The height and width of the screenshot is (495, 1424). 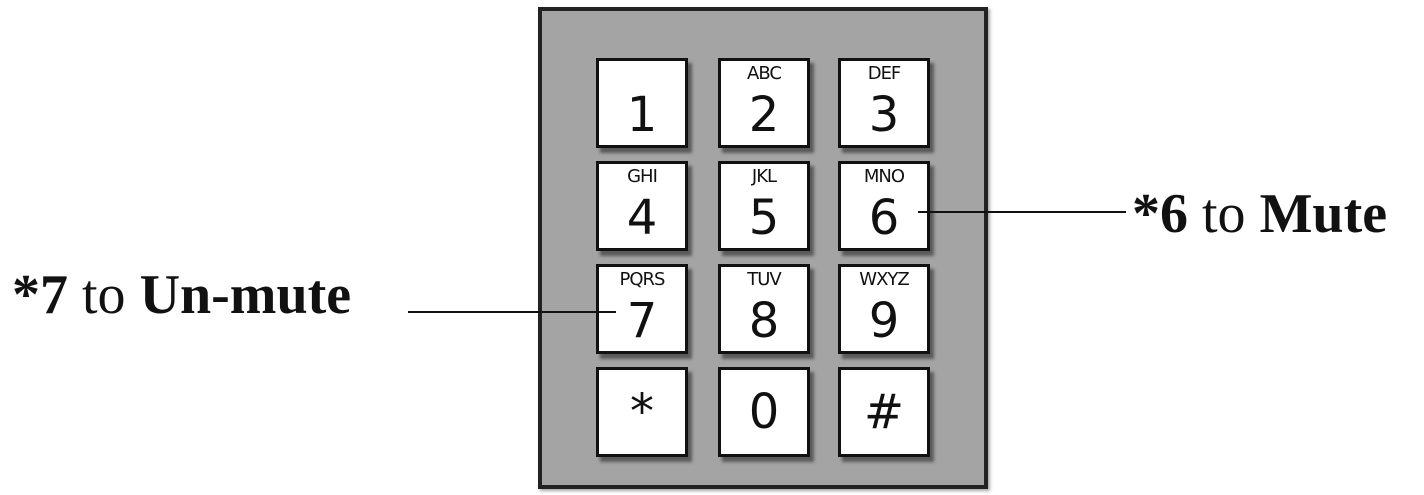 I want to click on key-0: 0, so click(x=764, y=412).